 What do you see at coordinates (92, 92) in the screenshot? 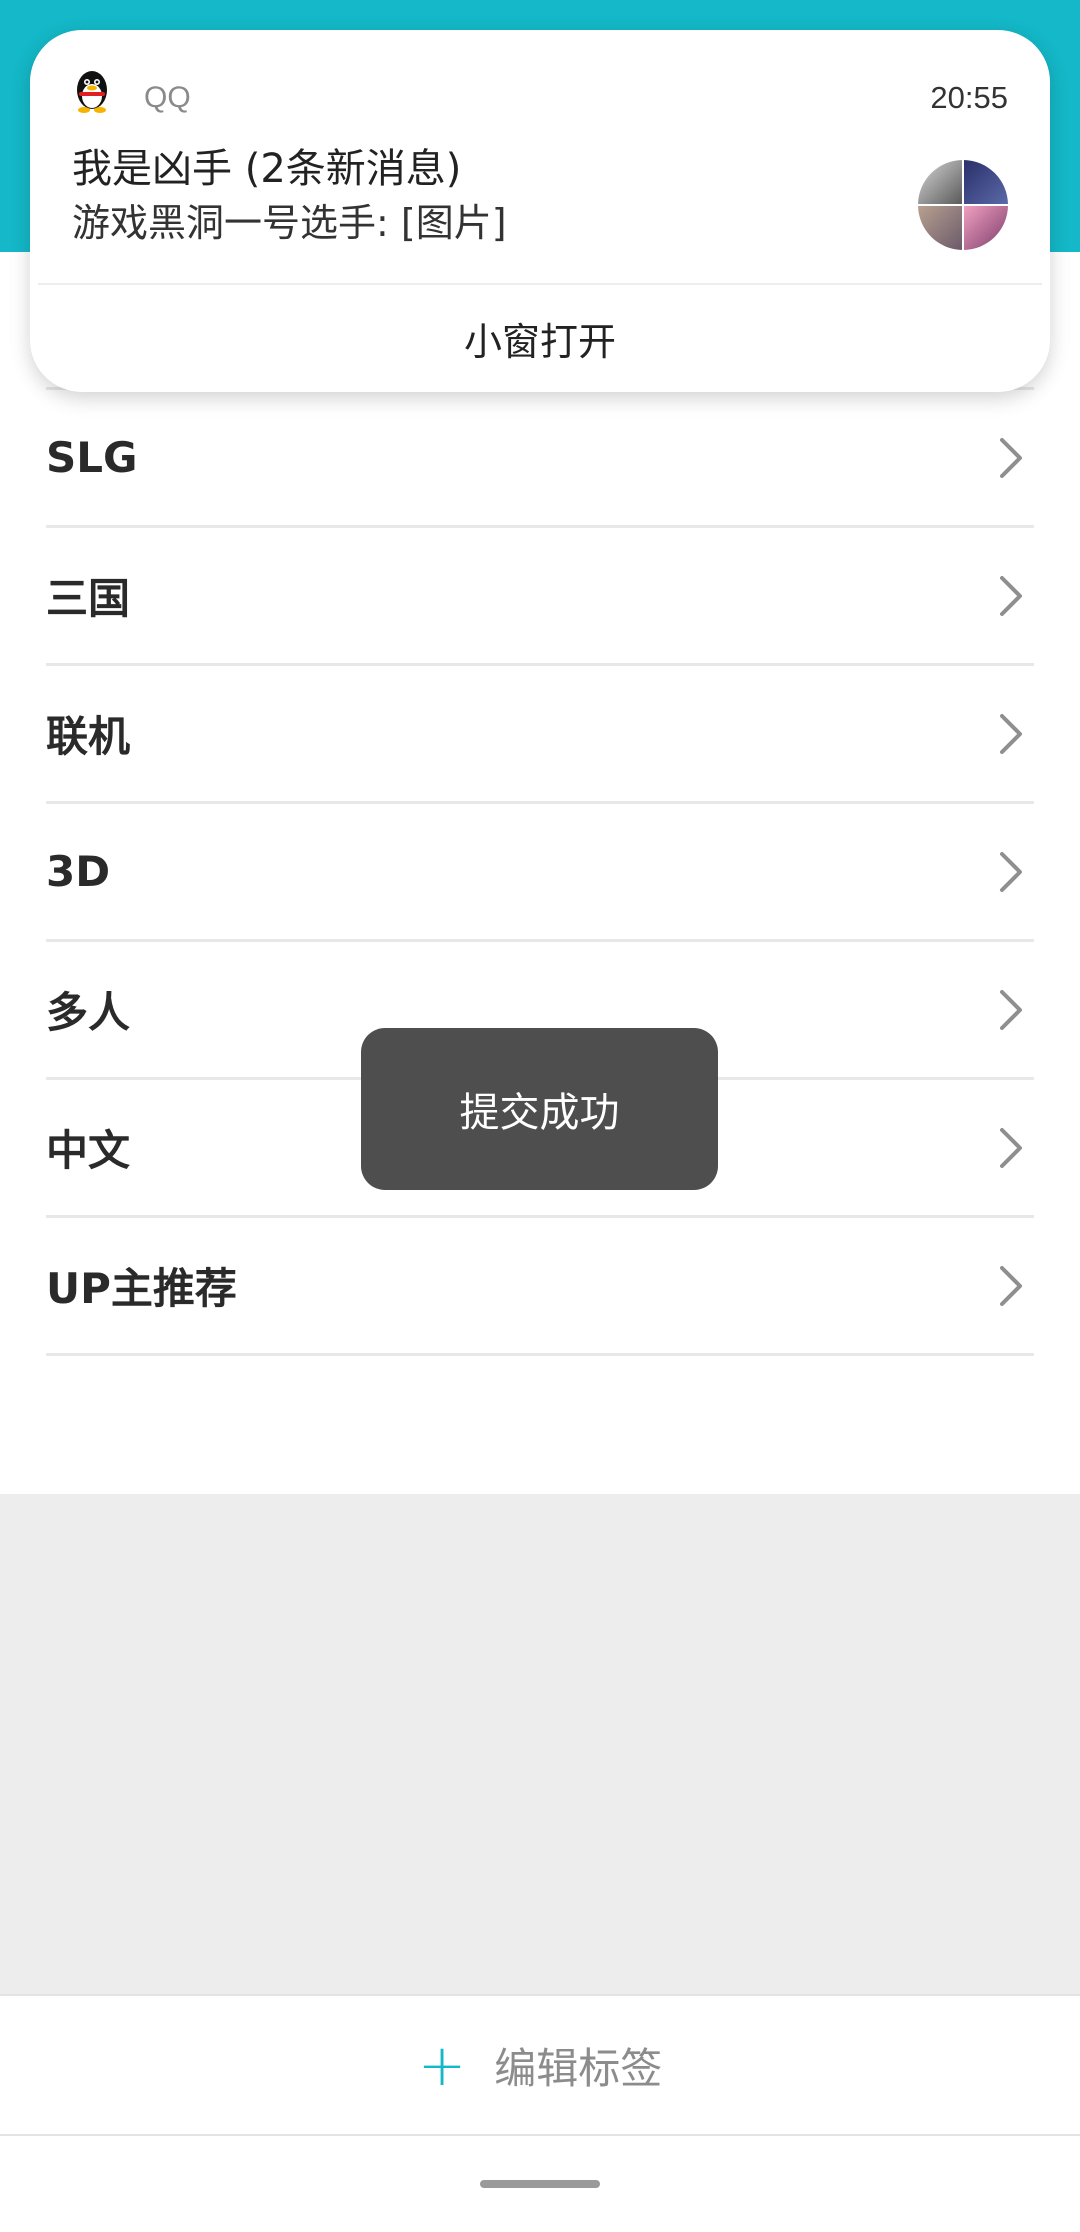
I see `qq-penguin-icon` at bounding box center [92, 92].